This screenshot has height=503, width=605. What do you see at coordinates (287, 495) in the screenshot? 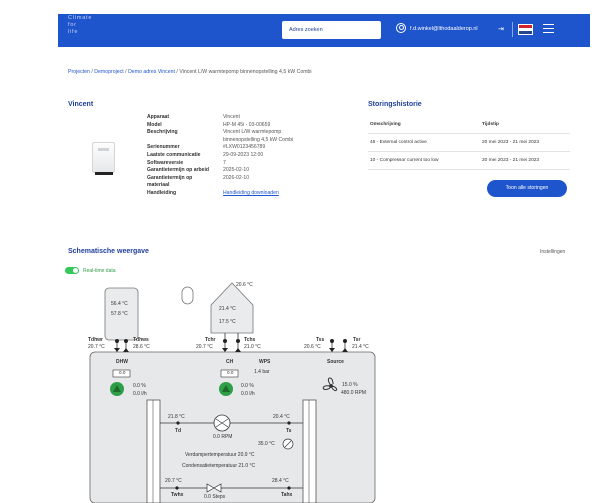
I see `tahx-label: Tahx` at bounding box center [287, 495].